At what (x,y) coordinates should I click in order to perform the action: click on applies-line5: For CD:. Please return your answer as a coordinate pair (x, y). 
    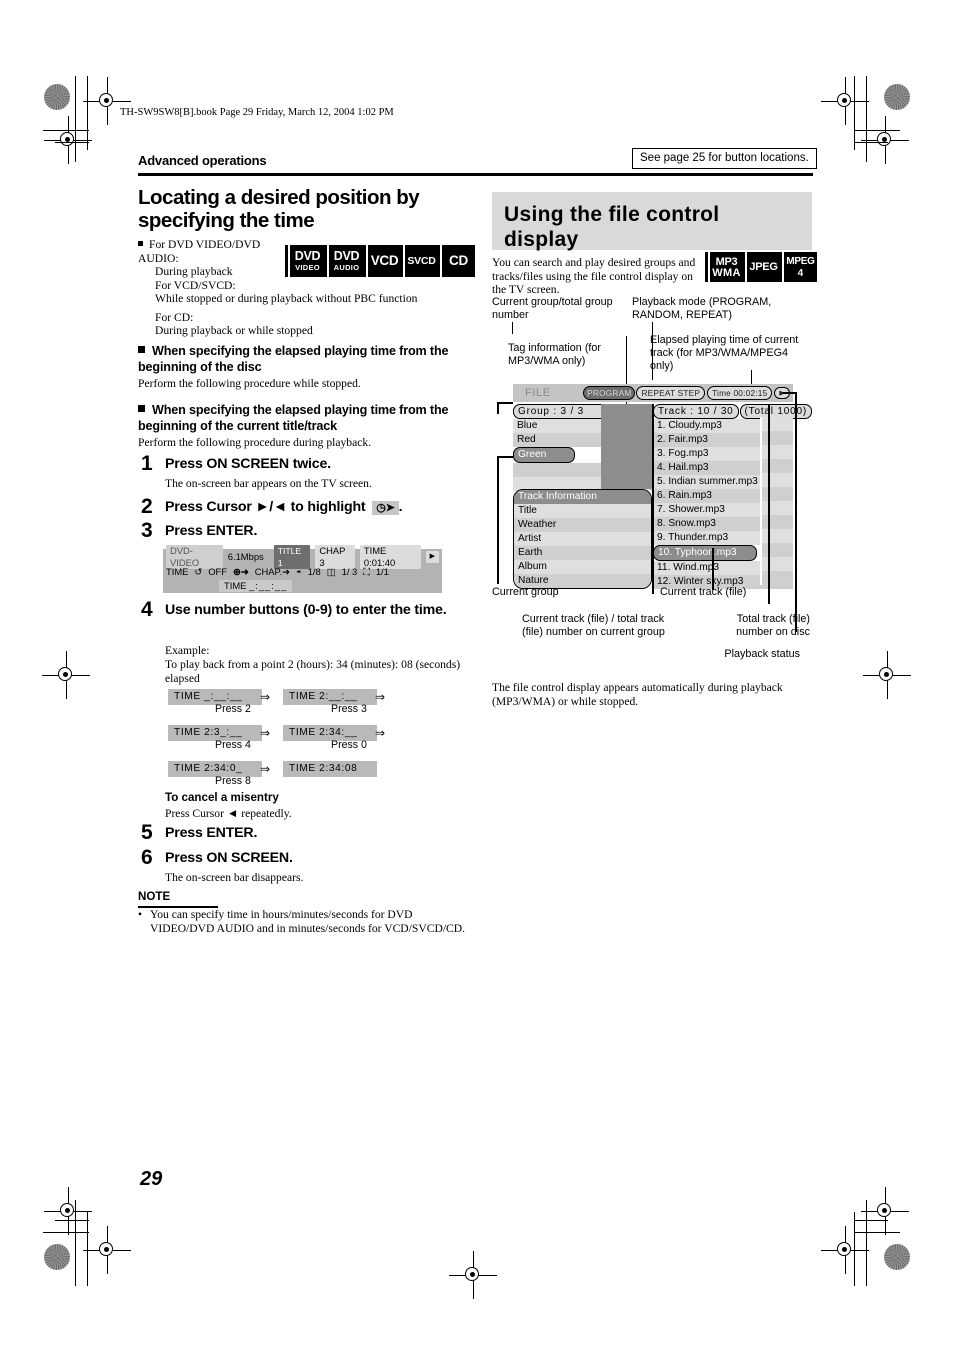
    Looking at the image, I should click on (174, 317).